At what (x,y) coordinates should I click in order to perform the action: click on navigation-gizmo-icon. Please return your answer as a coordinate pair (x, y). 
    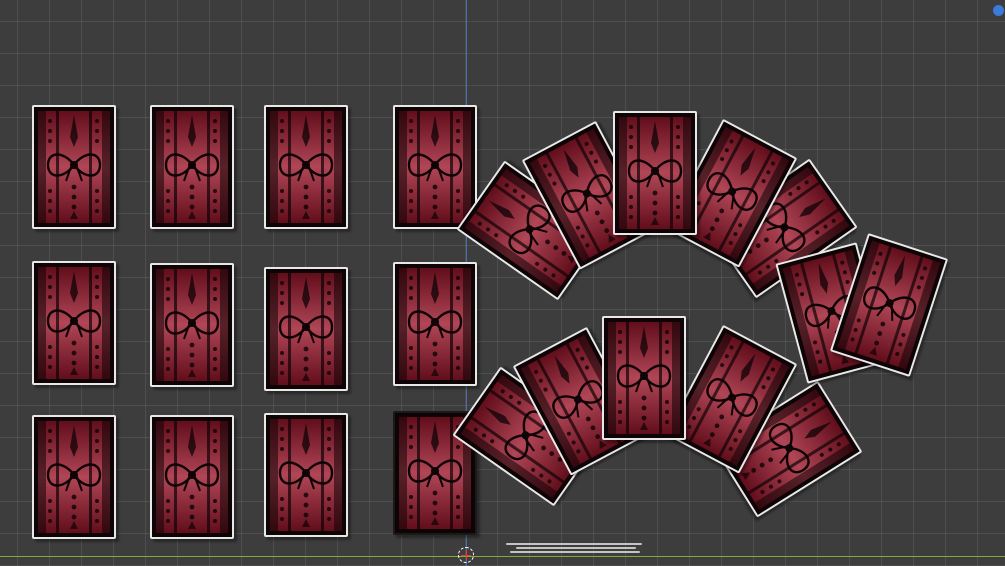
    Looking at the image, I should click on (998, 10).